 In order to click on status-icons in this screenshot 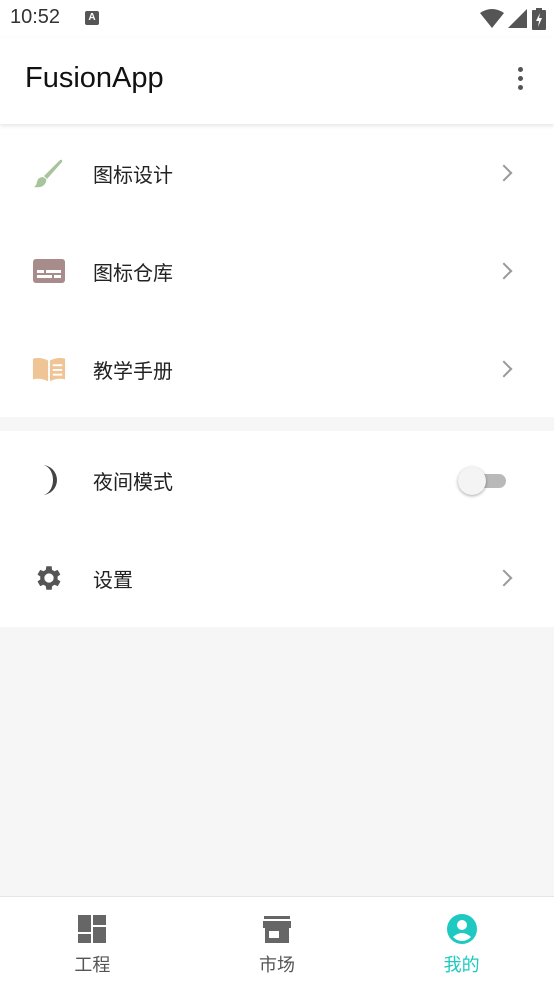, I will do `click(513, 19)`.